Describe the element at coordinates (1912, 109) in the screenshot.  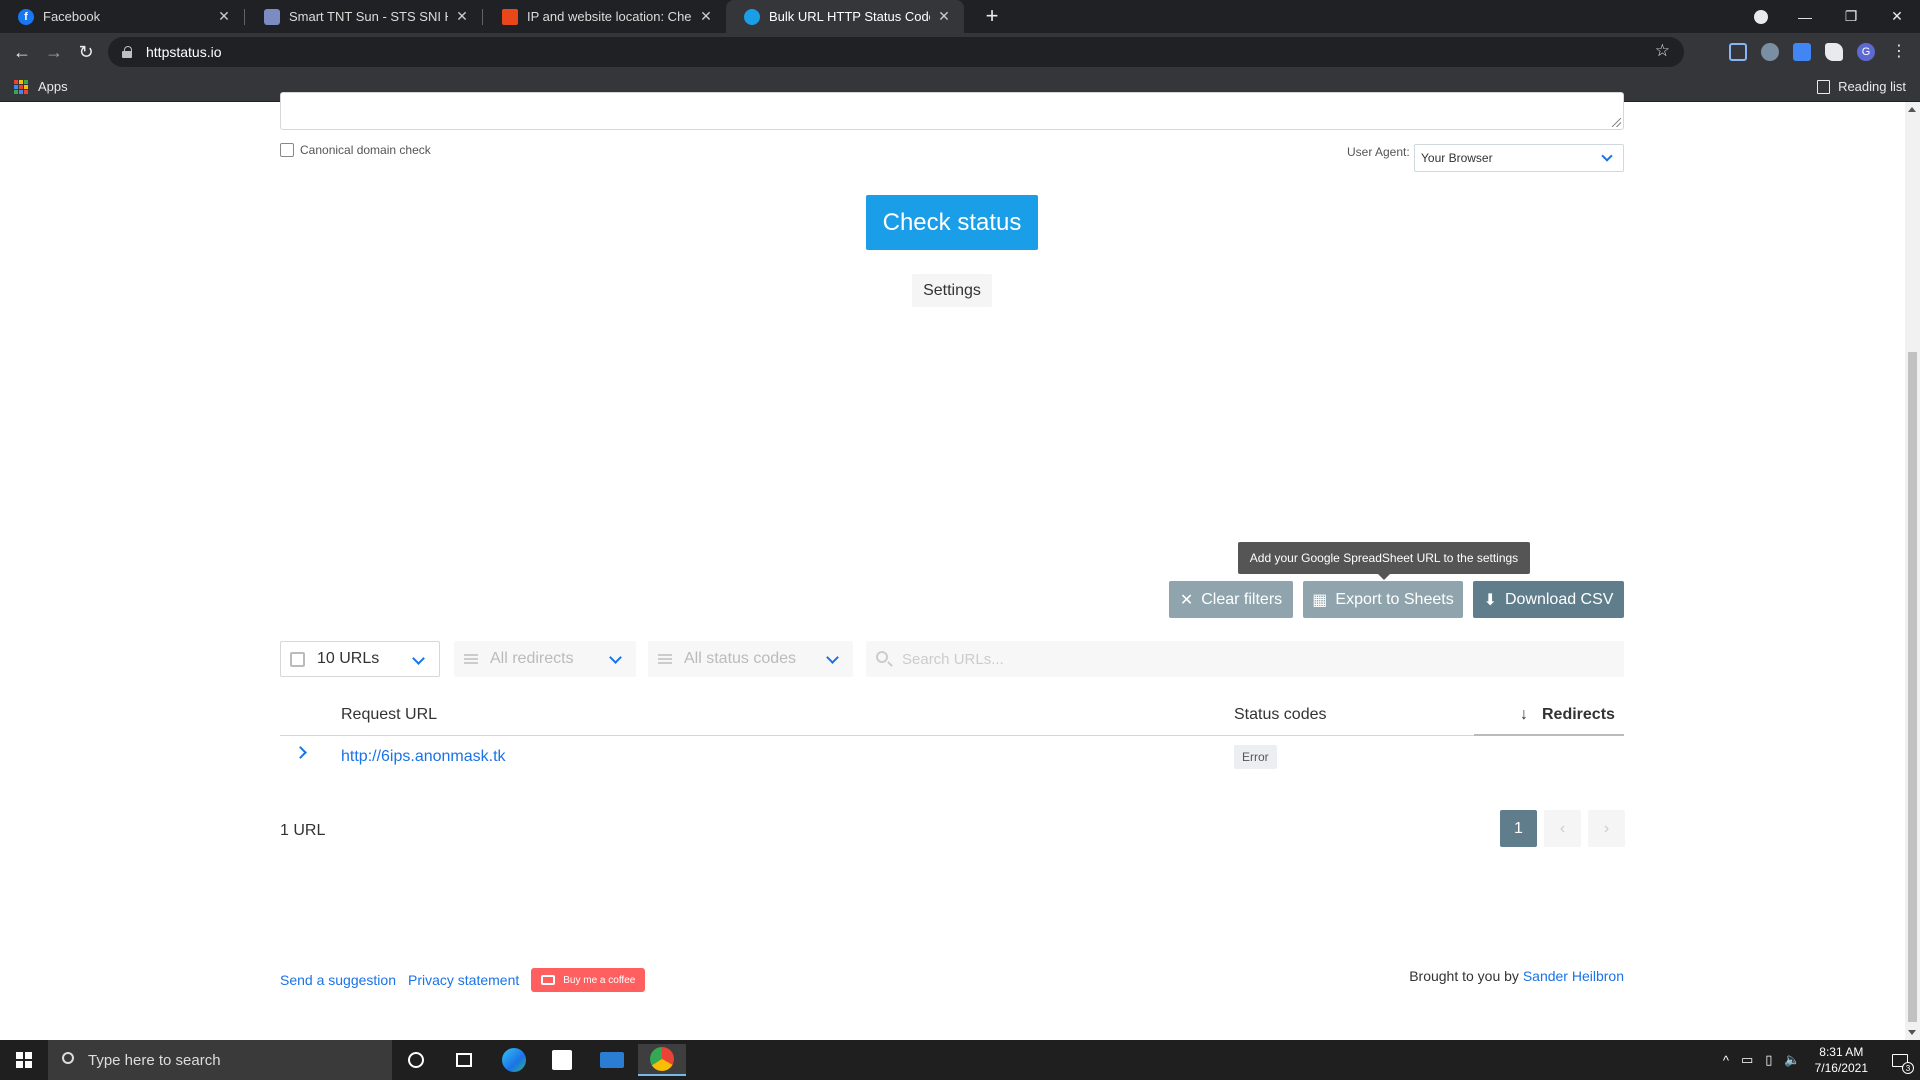
I see `scroll-up-icon` at that location.